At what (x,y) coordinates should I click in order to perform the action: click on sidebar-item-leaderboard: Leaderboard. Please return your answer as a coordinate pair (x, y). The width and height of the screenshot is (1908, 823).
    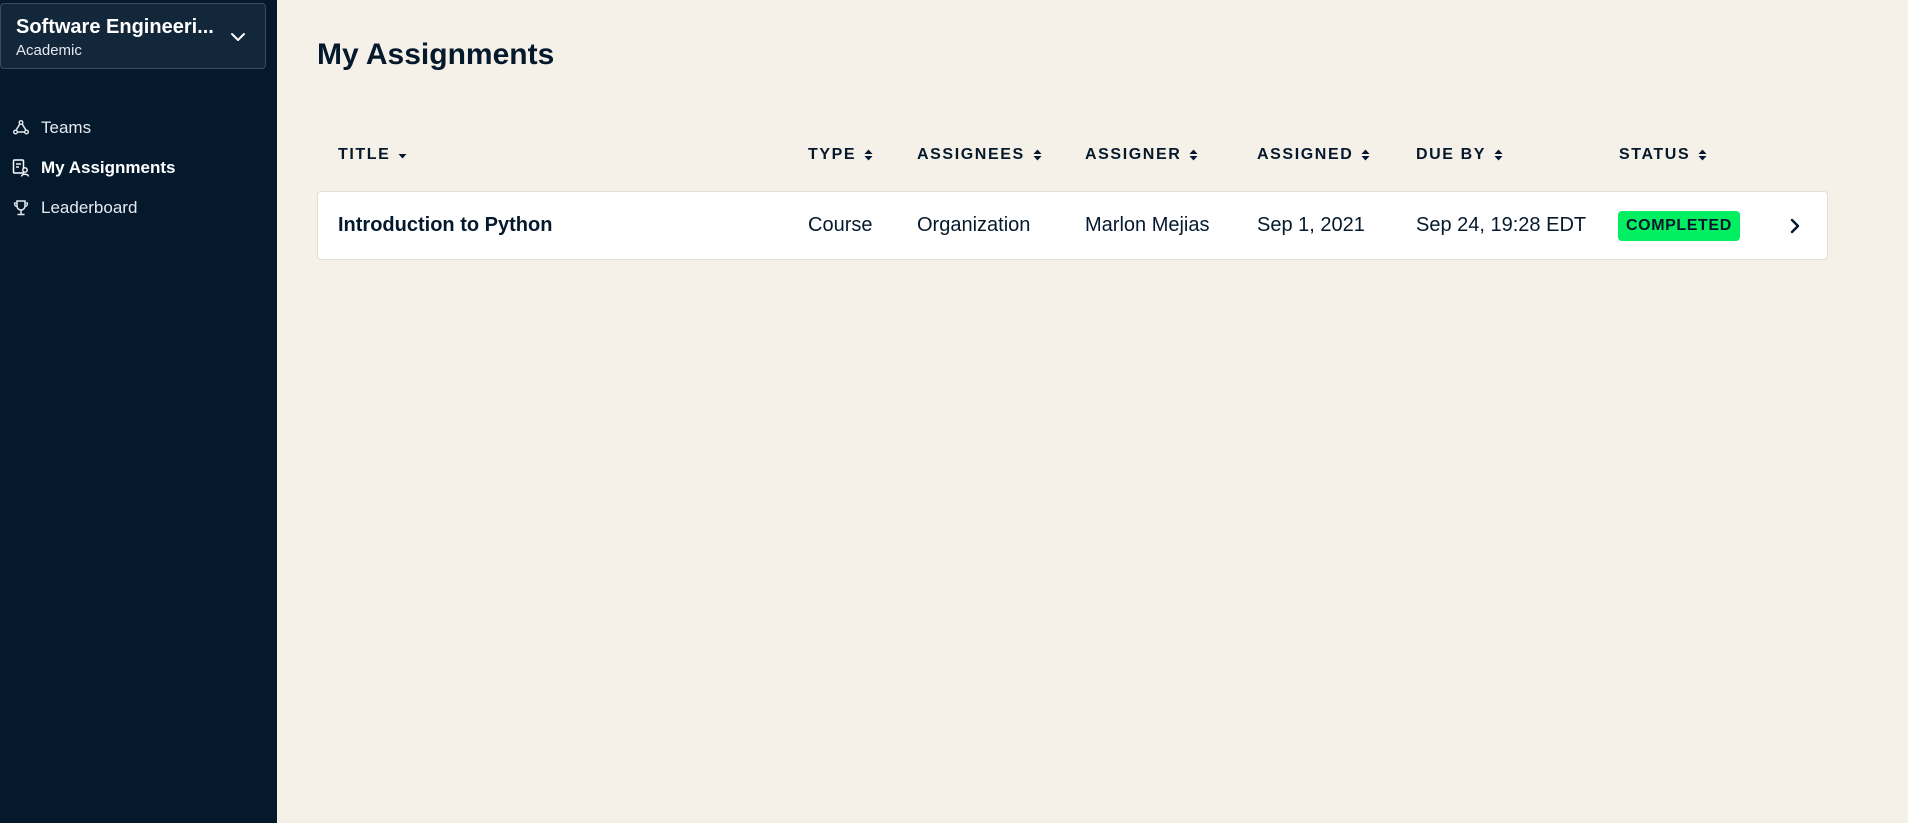
    Looking at the image, I should click on (138, 208).